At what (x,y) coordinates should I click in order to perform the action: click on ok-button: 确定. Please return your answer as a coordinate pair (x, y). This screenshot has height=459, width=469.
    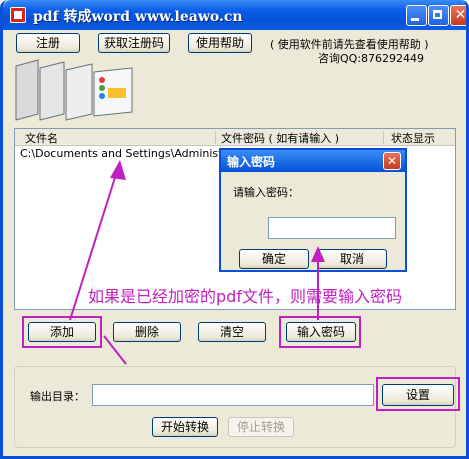
    Looking at the image, I should click on (274, 259).